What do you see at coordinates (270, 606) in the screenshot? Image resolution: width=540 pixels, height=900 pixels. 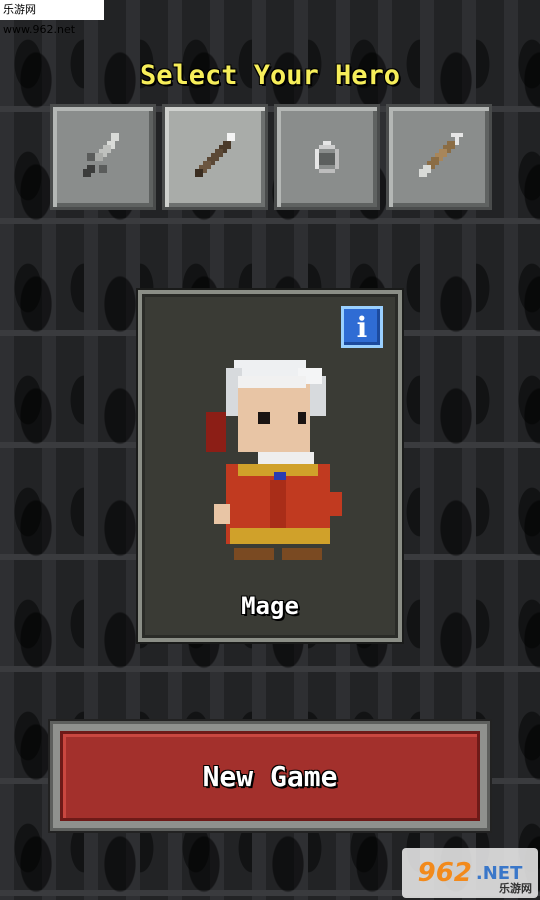 I see `hero-name: Mage` at bounding box center [270, 606].